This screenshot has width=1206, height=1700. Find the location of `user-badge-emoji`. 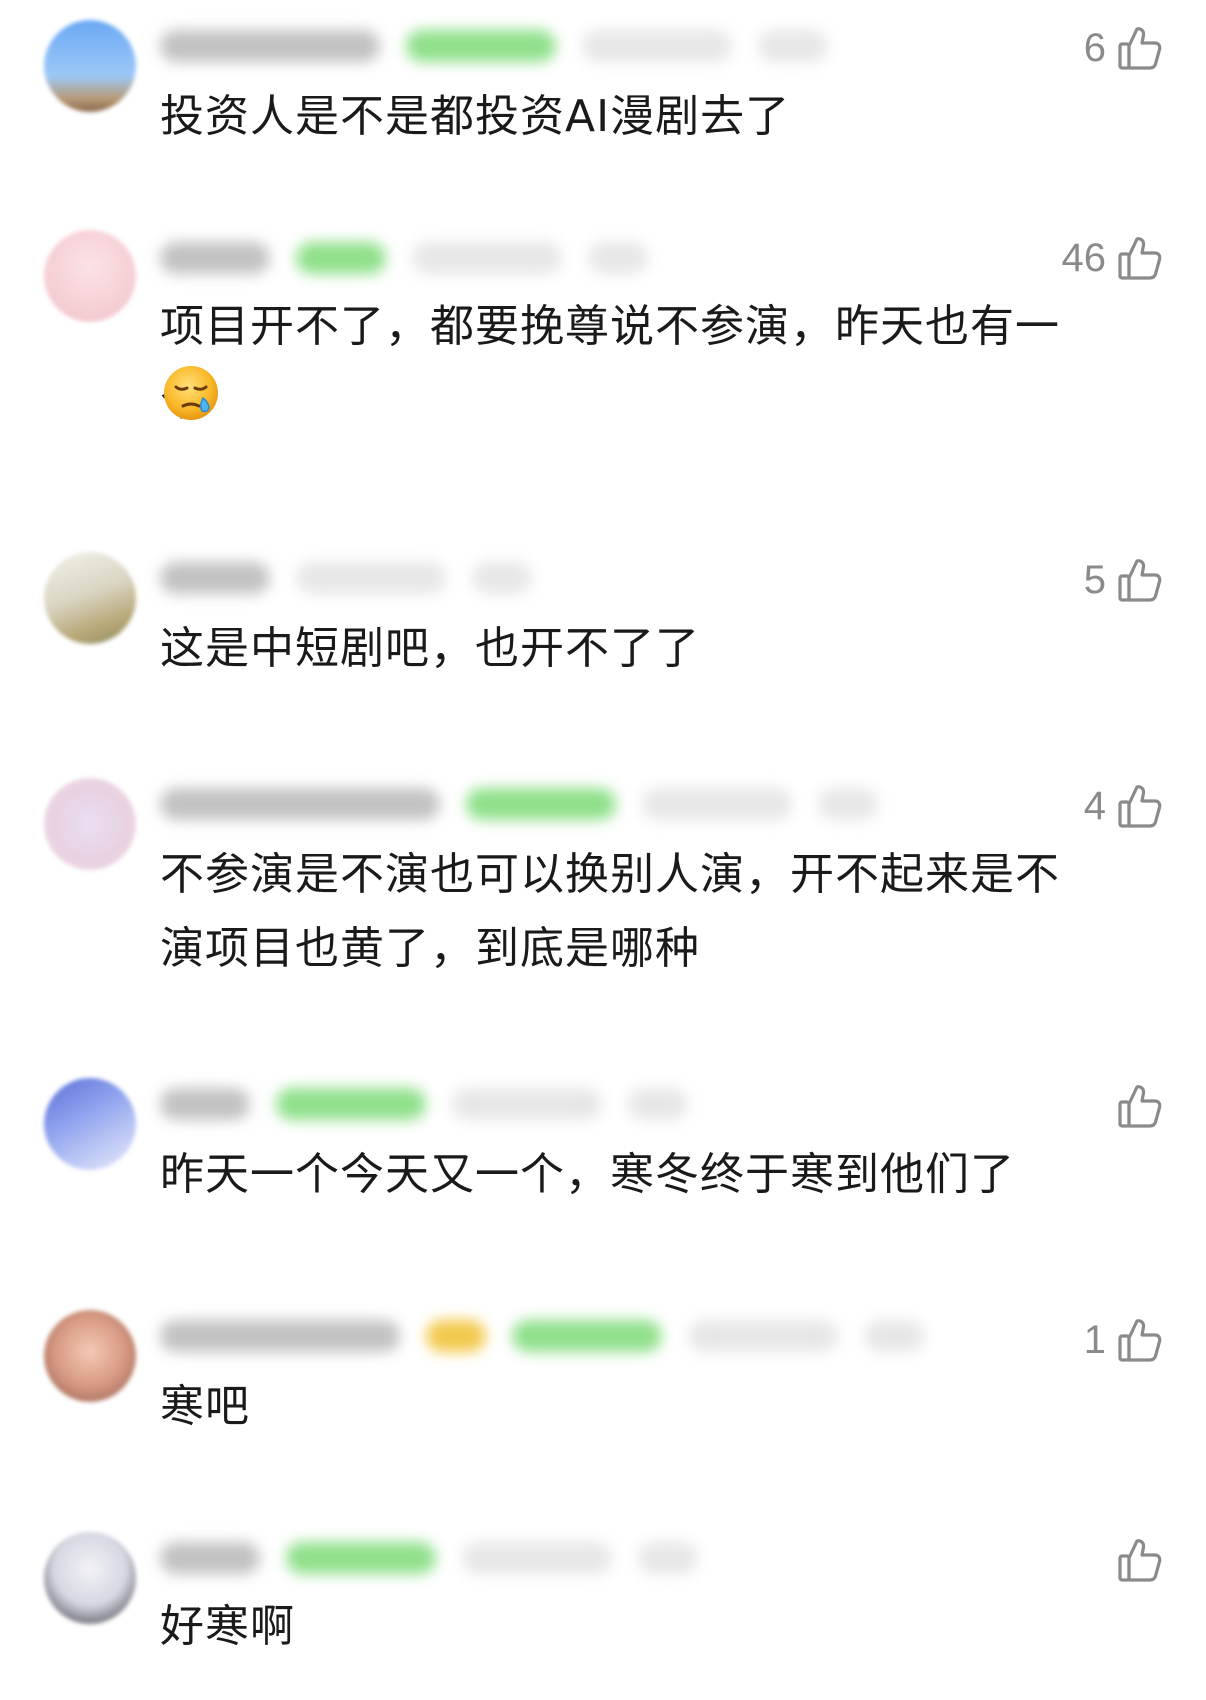

user-badge-emoji is located at coordinates (456, 1336).